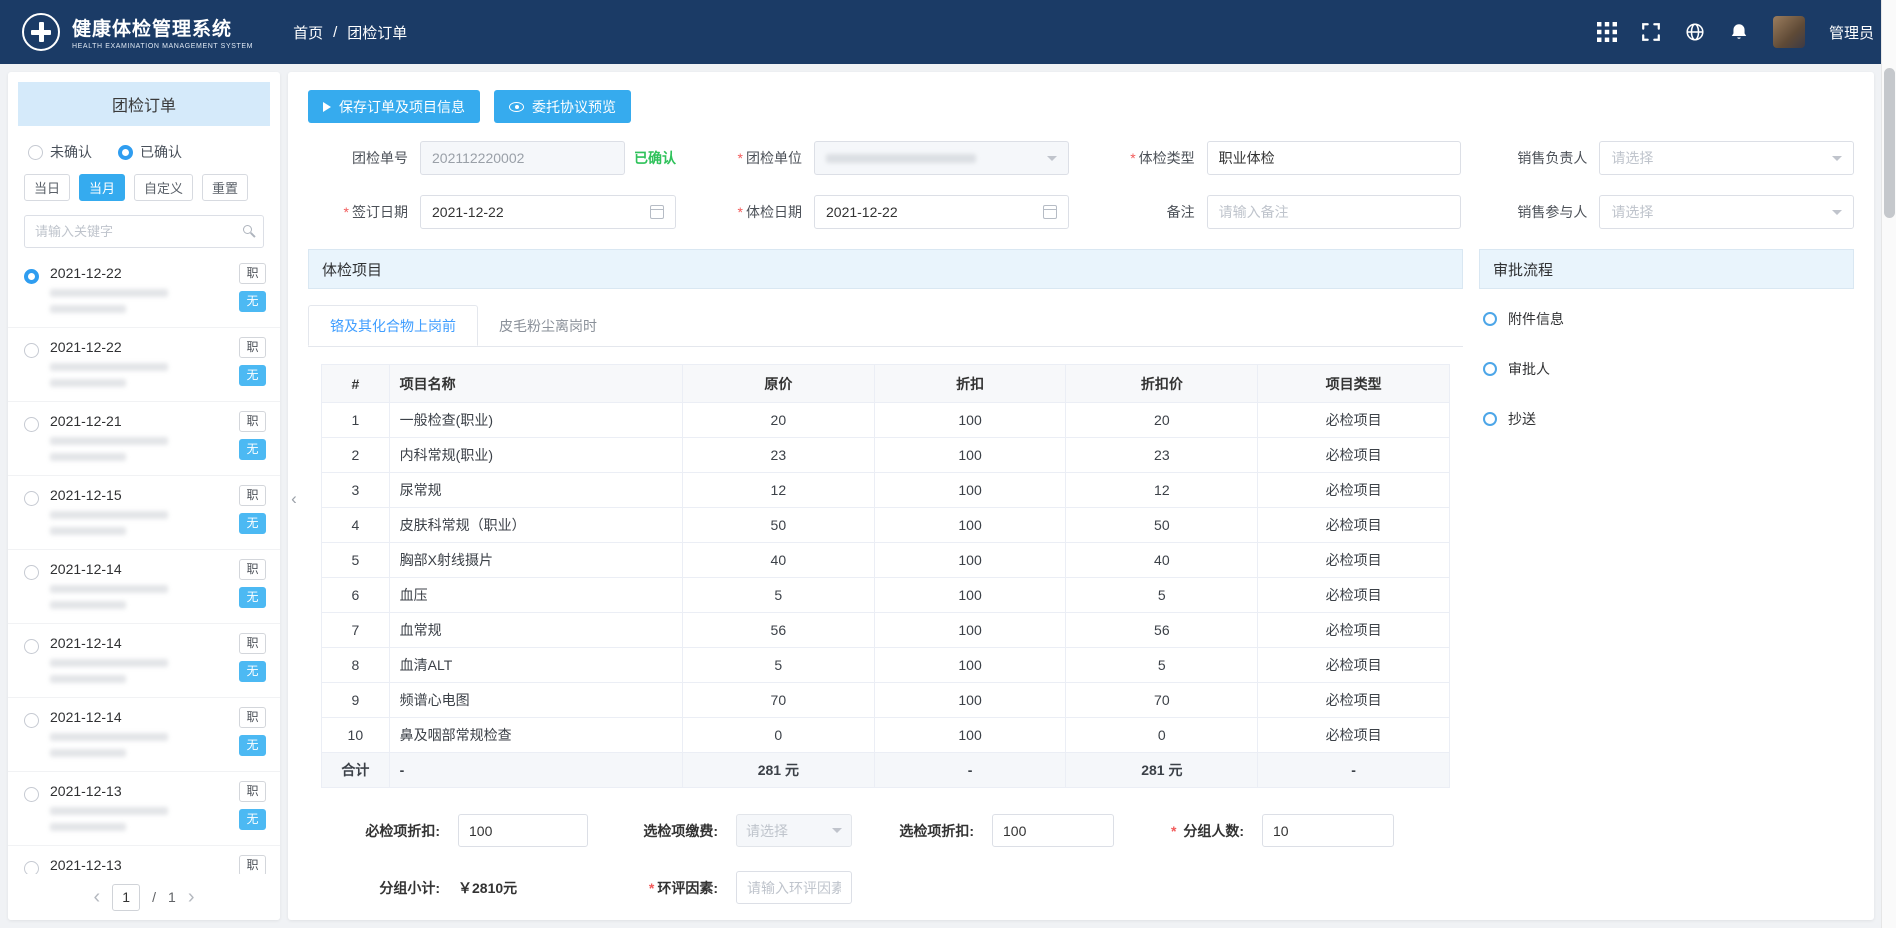 This screenshot has width=1896, height=928. I want to click on radio-confirmed: 已确认, so click(150, 152).